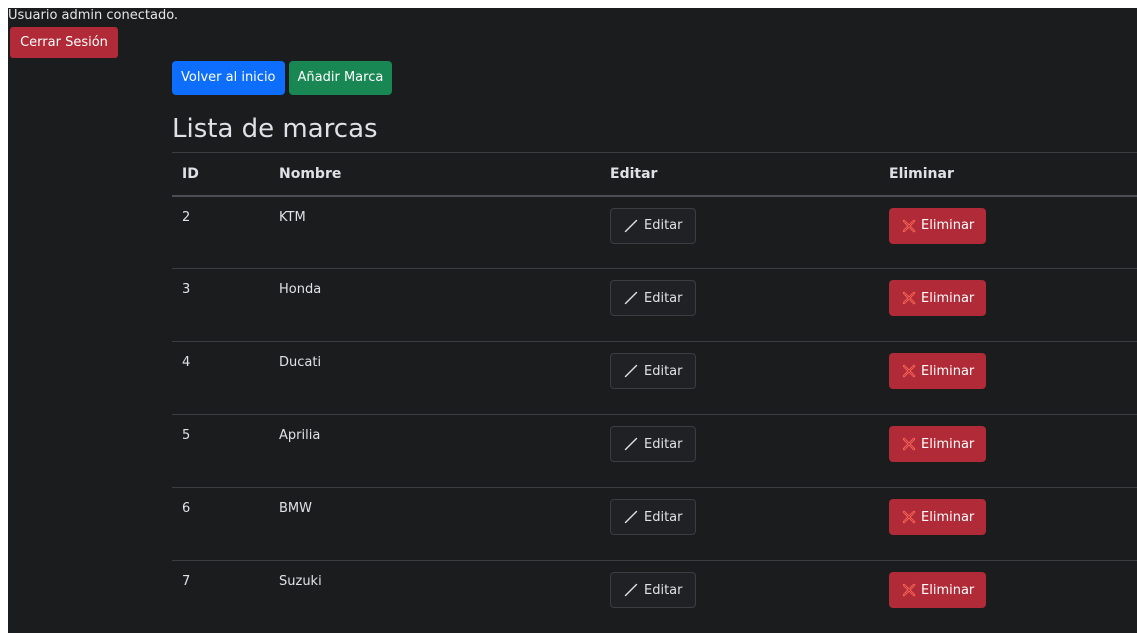 This screenshot has height=633, width=1137. I want to click on table-row: 3 Honda Editar Eliminar, so click(654, 305).